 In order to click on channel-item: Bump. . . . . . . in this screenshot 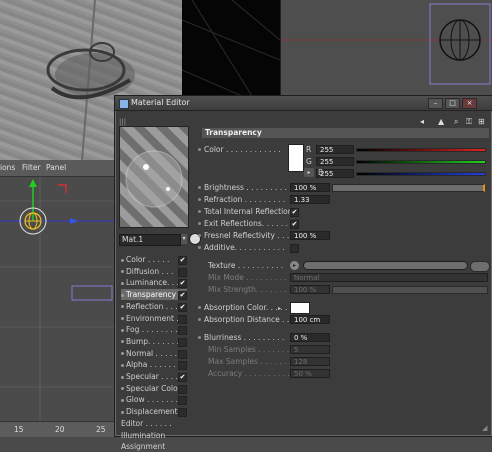, I will do `click(154, 341)`.